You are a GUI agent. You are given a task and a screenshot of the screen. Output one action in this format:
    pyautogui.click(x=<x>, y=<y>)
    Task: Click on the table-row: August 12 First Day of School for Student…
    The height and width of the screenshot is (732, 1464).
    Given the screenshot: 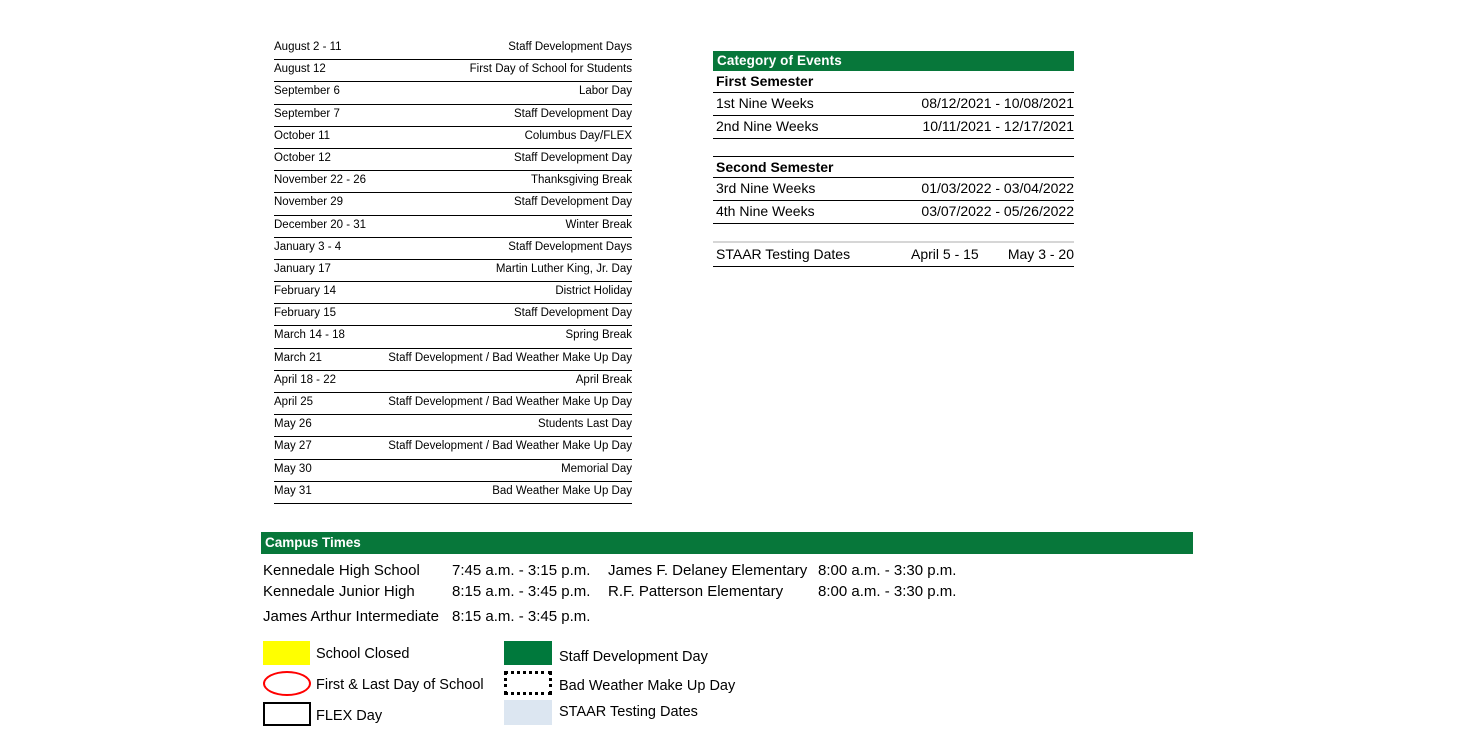 What is the action you would take?
    pyautogui.click(x=453, y=71)
    